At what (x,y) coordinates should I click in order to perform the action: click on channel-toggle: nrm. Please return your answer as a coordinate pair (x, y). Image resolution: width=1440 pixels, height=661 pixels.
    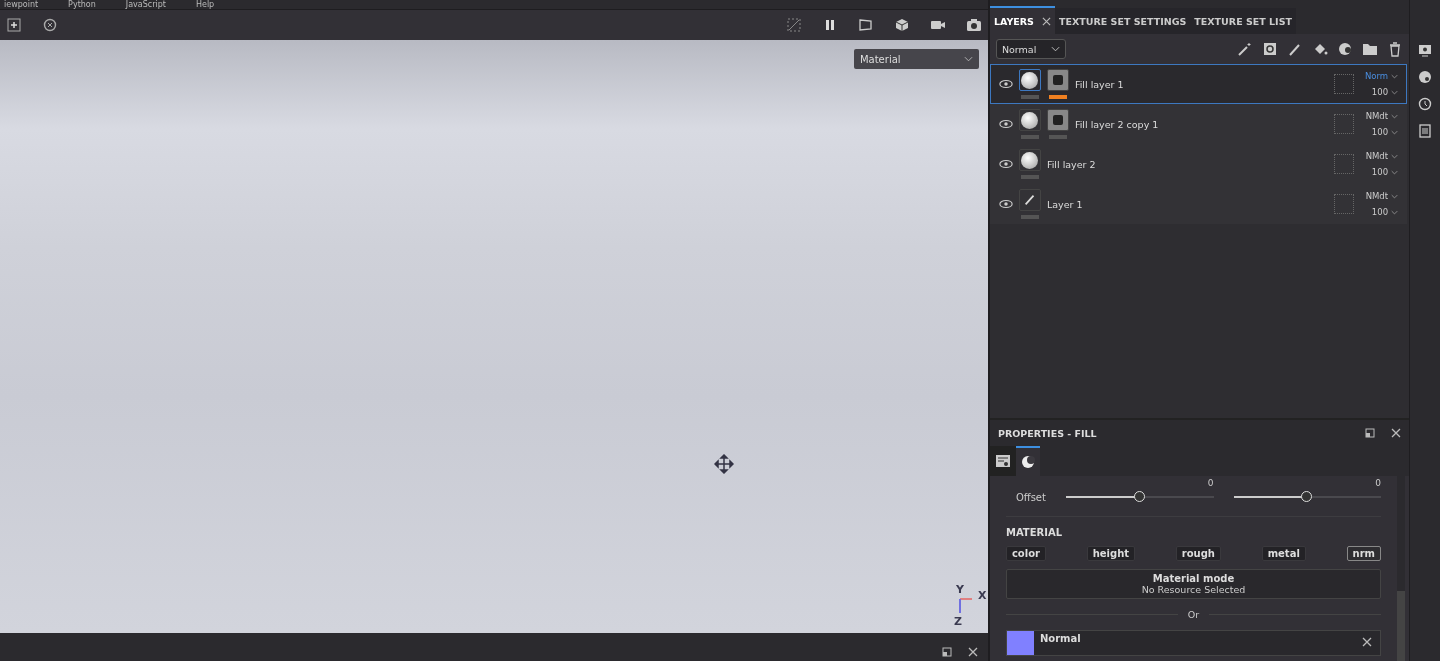
    Looking at the image, I should click on (1364, 553).